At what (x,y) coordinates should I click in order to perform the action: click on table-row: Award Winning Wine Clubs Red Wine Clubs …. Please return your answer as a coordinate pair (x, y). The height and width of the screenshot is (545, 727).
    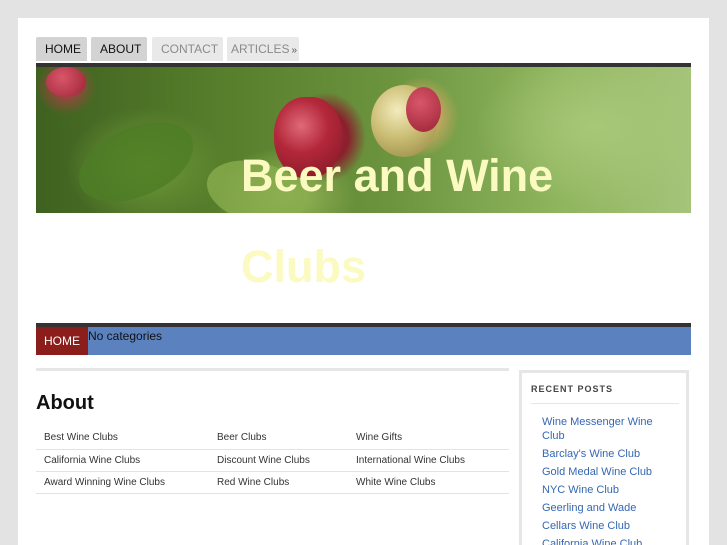
    Looking at the image, I should click on (272, 482).